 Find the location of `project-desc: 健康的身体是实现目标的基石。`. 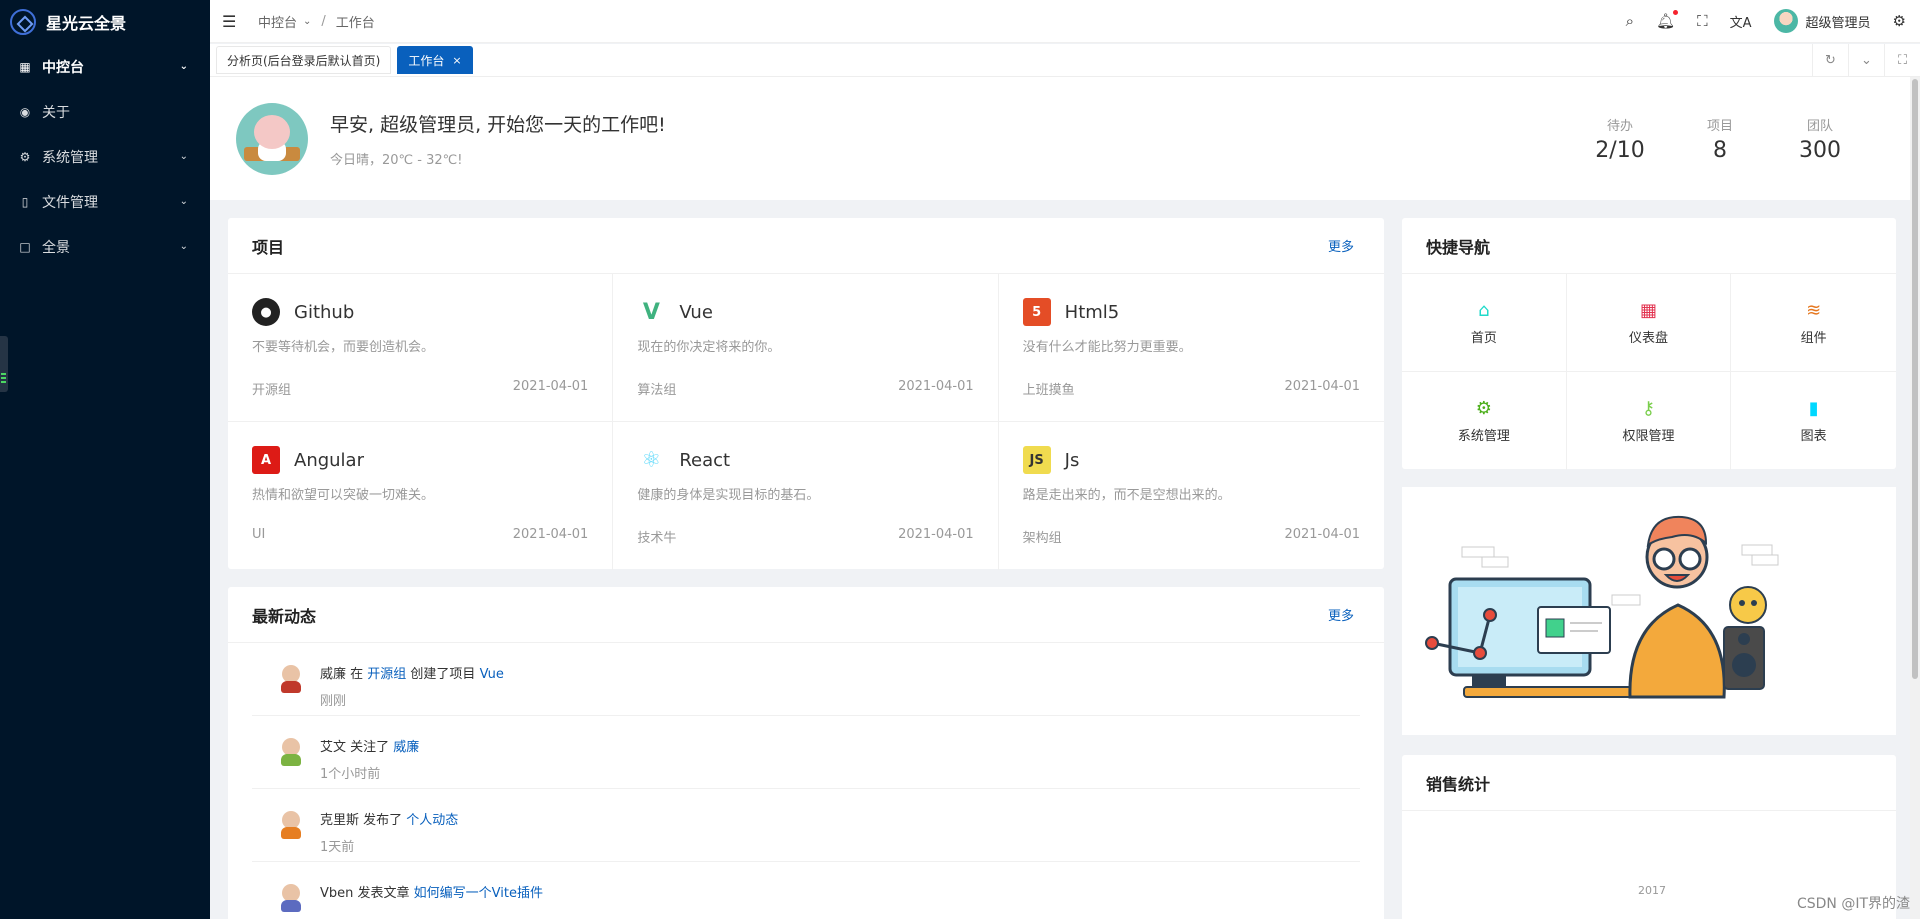

project-desc: 健康的身体是实现目标的基石。 is located at coordinates (728, 495).